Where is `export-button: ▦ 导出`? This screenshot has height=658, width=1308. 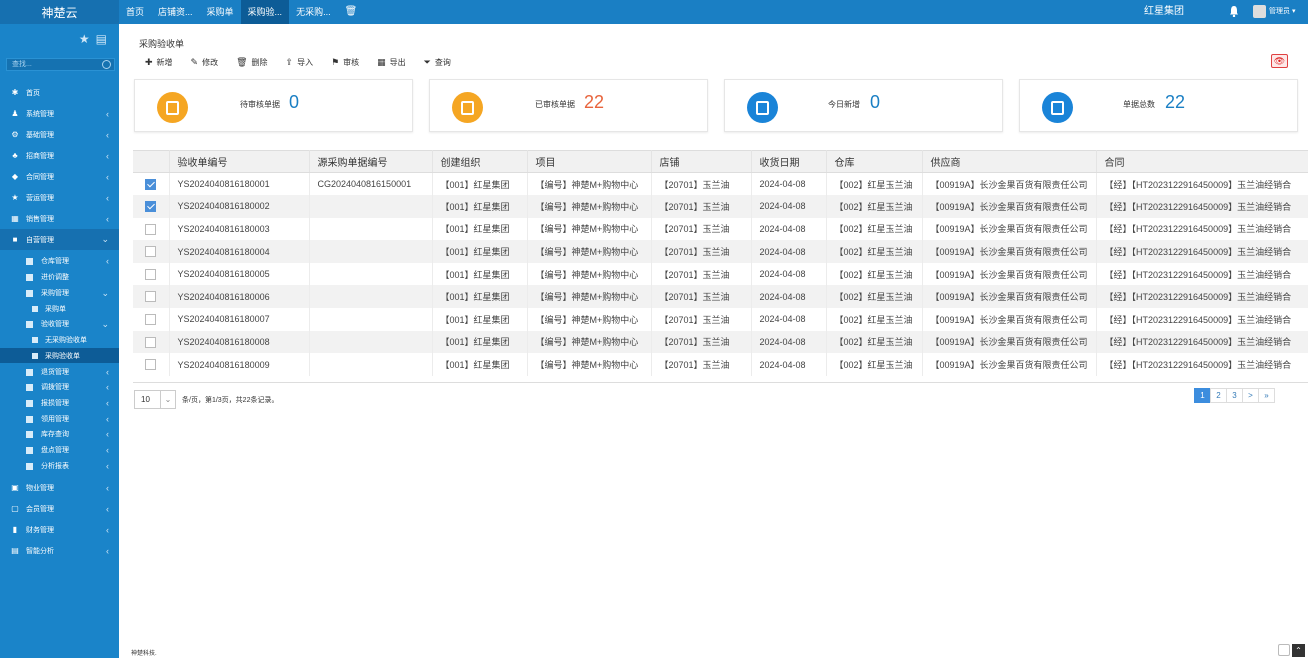 export-button: ▦ 导出 is located at coordinates (391, 62).